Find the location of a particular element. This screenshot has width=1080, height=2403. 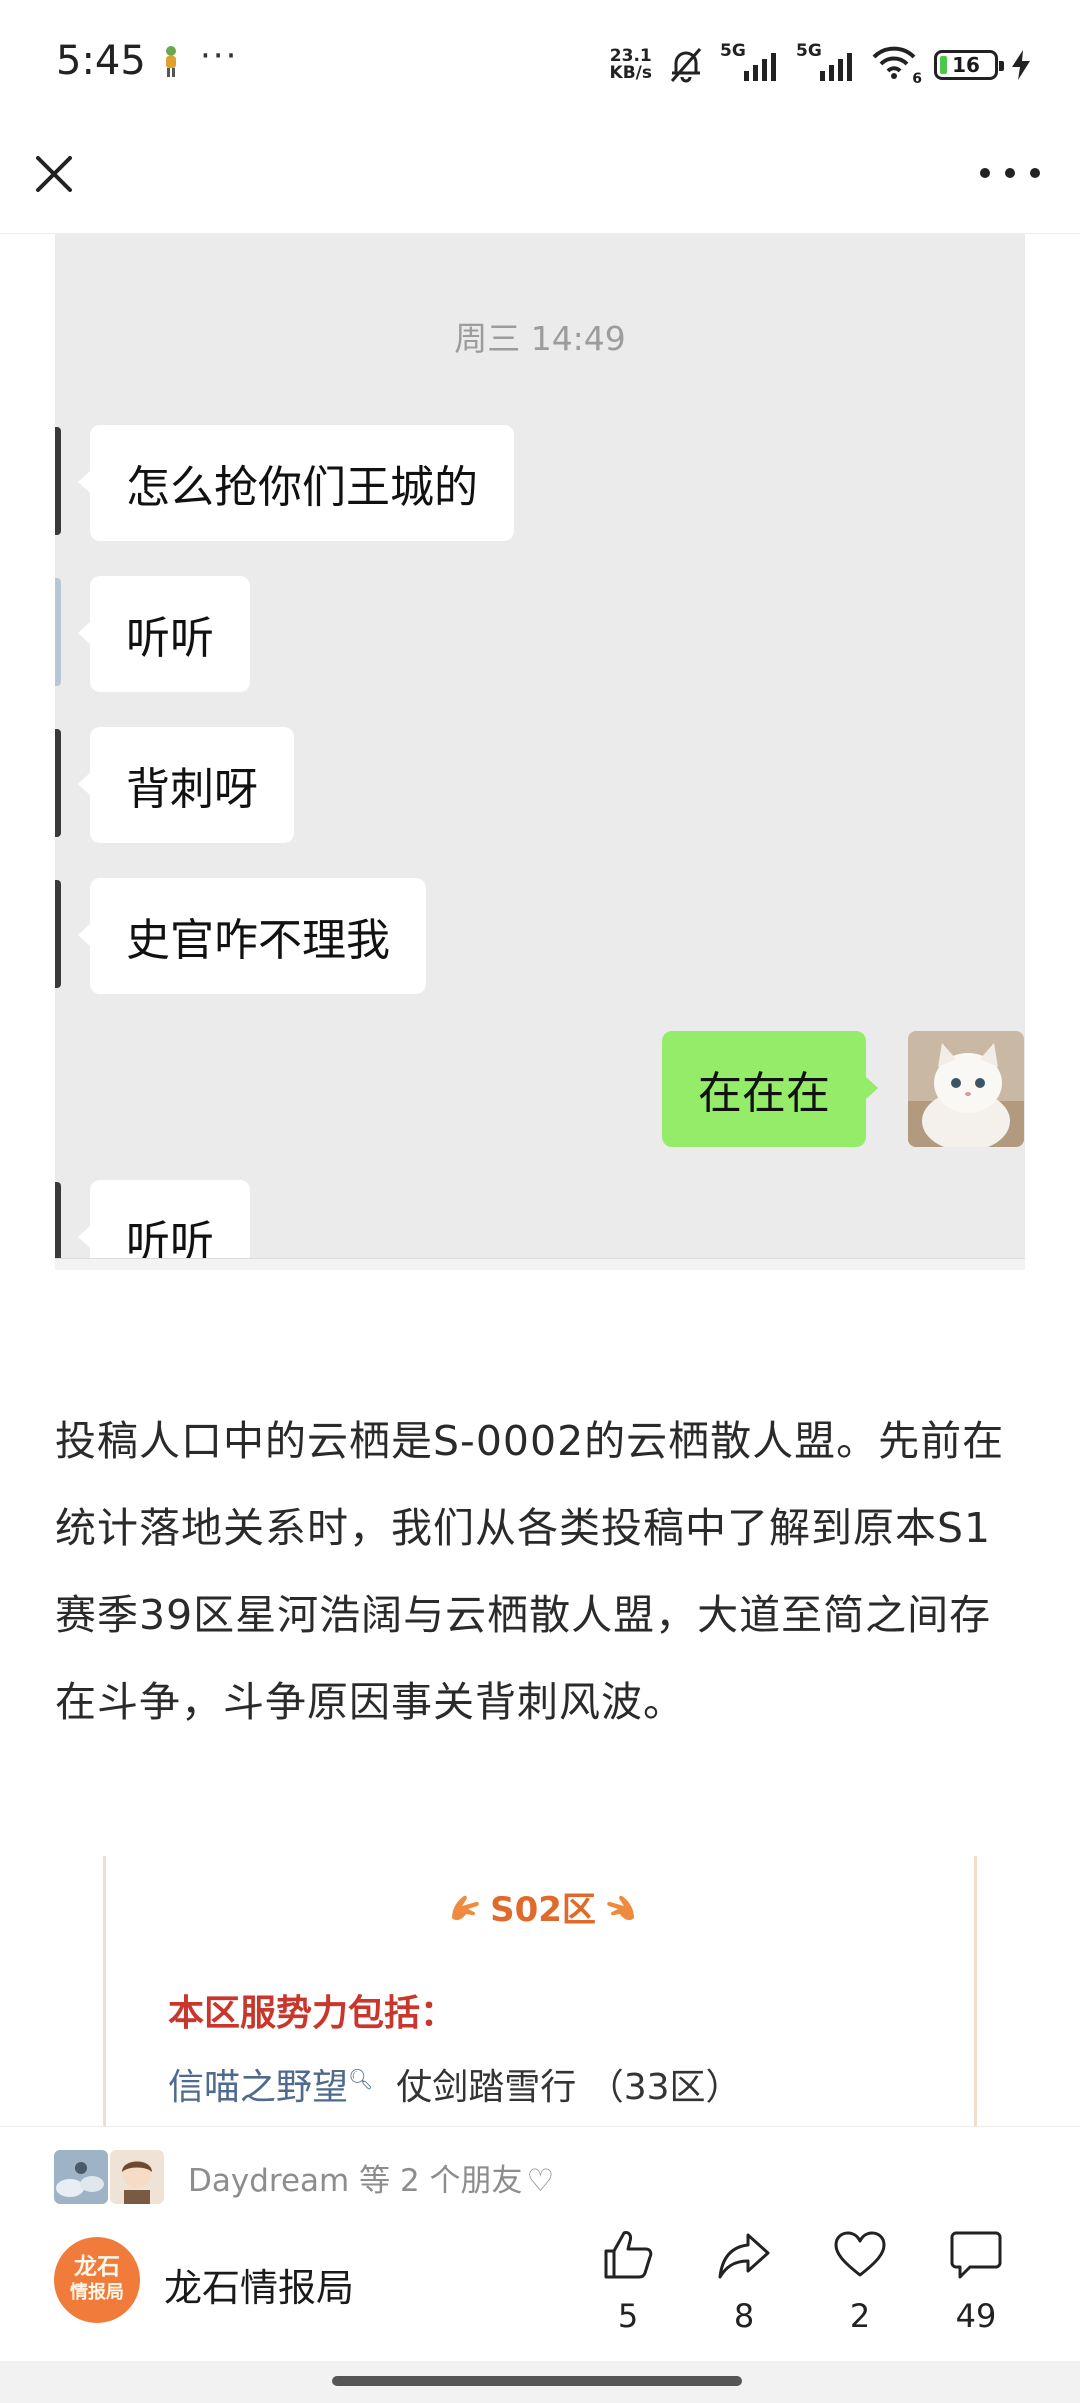

region-title: S02区 is located at coordinates (540, 1906).